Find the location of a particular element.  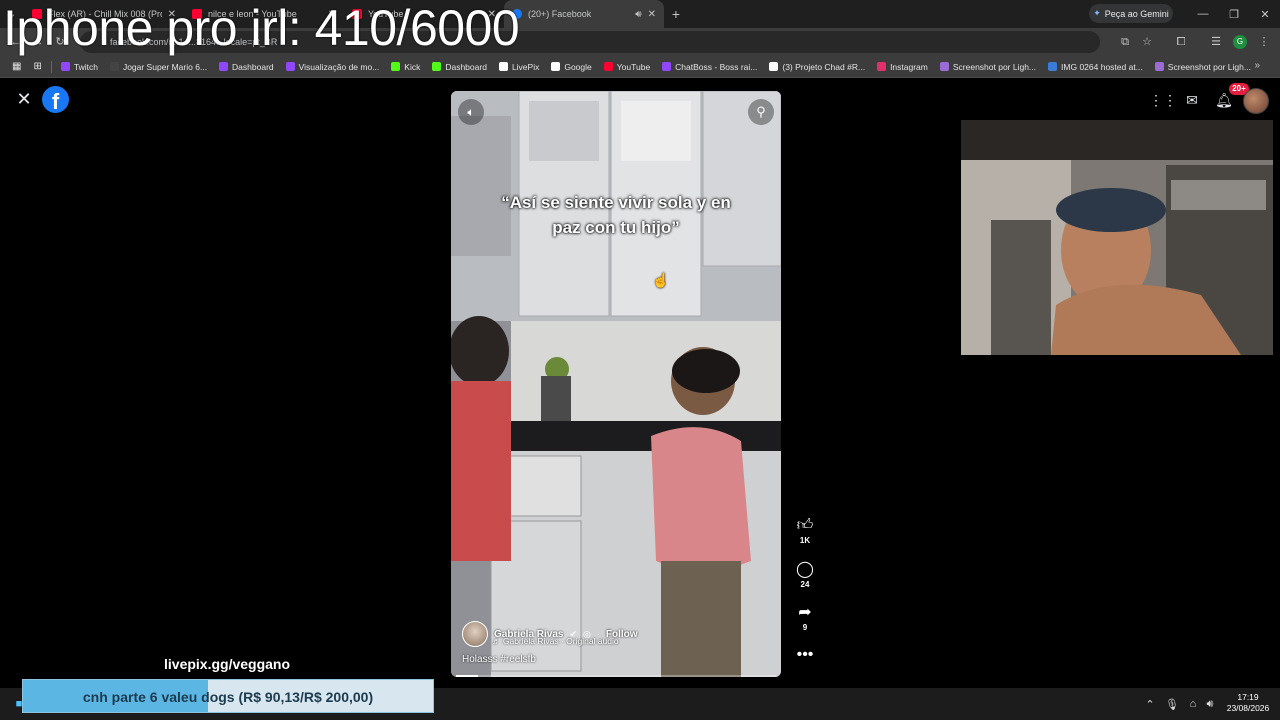

chrome-menu-icon: ⋮ is located at coordinates (1264, 42).